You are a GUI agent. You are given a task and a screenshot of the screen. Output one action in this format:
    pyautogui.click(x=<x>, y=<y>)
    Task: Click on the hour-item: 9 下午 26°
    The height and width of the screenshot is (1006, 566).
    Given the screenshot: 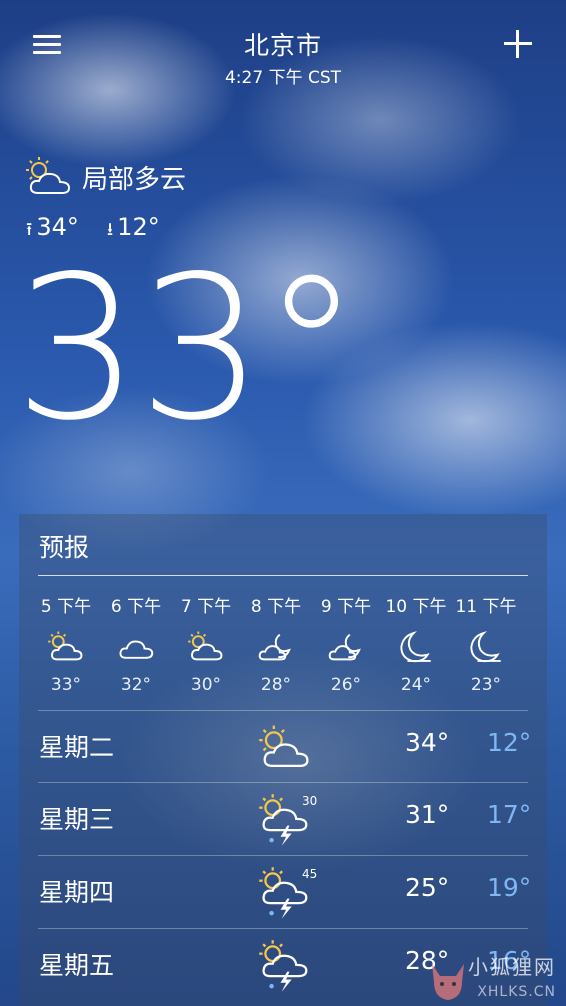 What is the action you would take?
    pyautogui.click(x=346, y=643)
    